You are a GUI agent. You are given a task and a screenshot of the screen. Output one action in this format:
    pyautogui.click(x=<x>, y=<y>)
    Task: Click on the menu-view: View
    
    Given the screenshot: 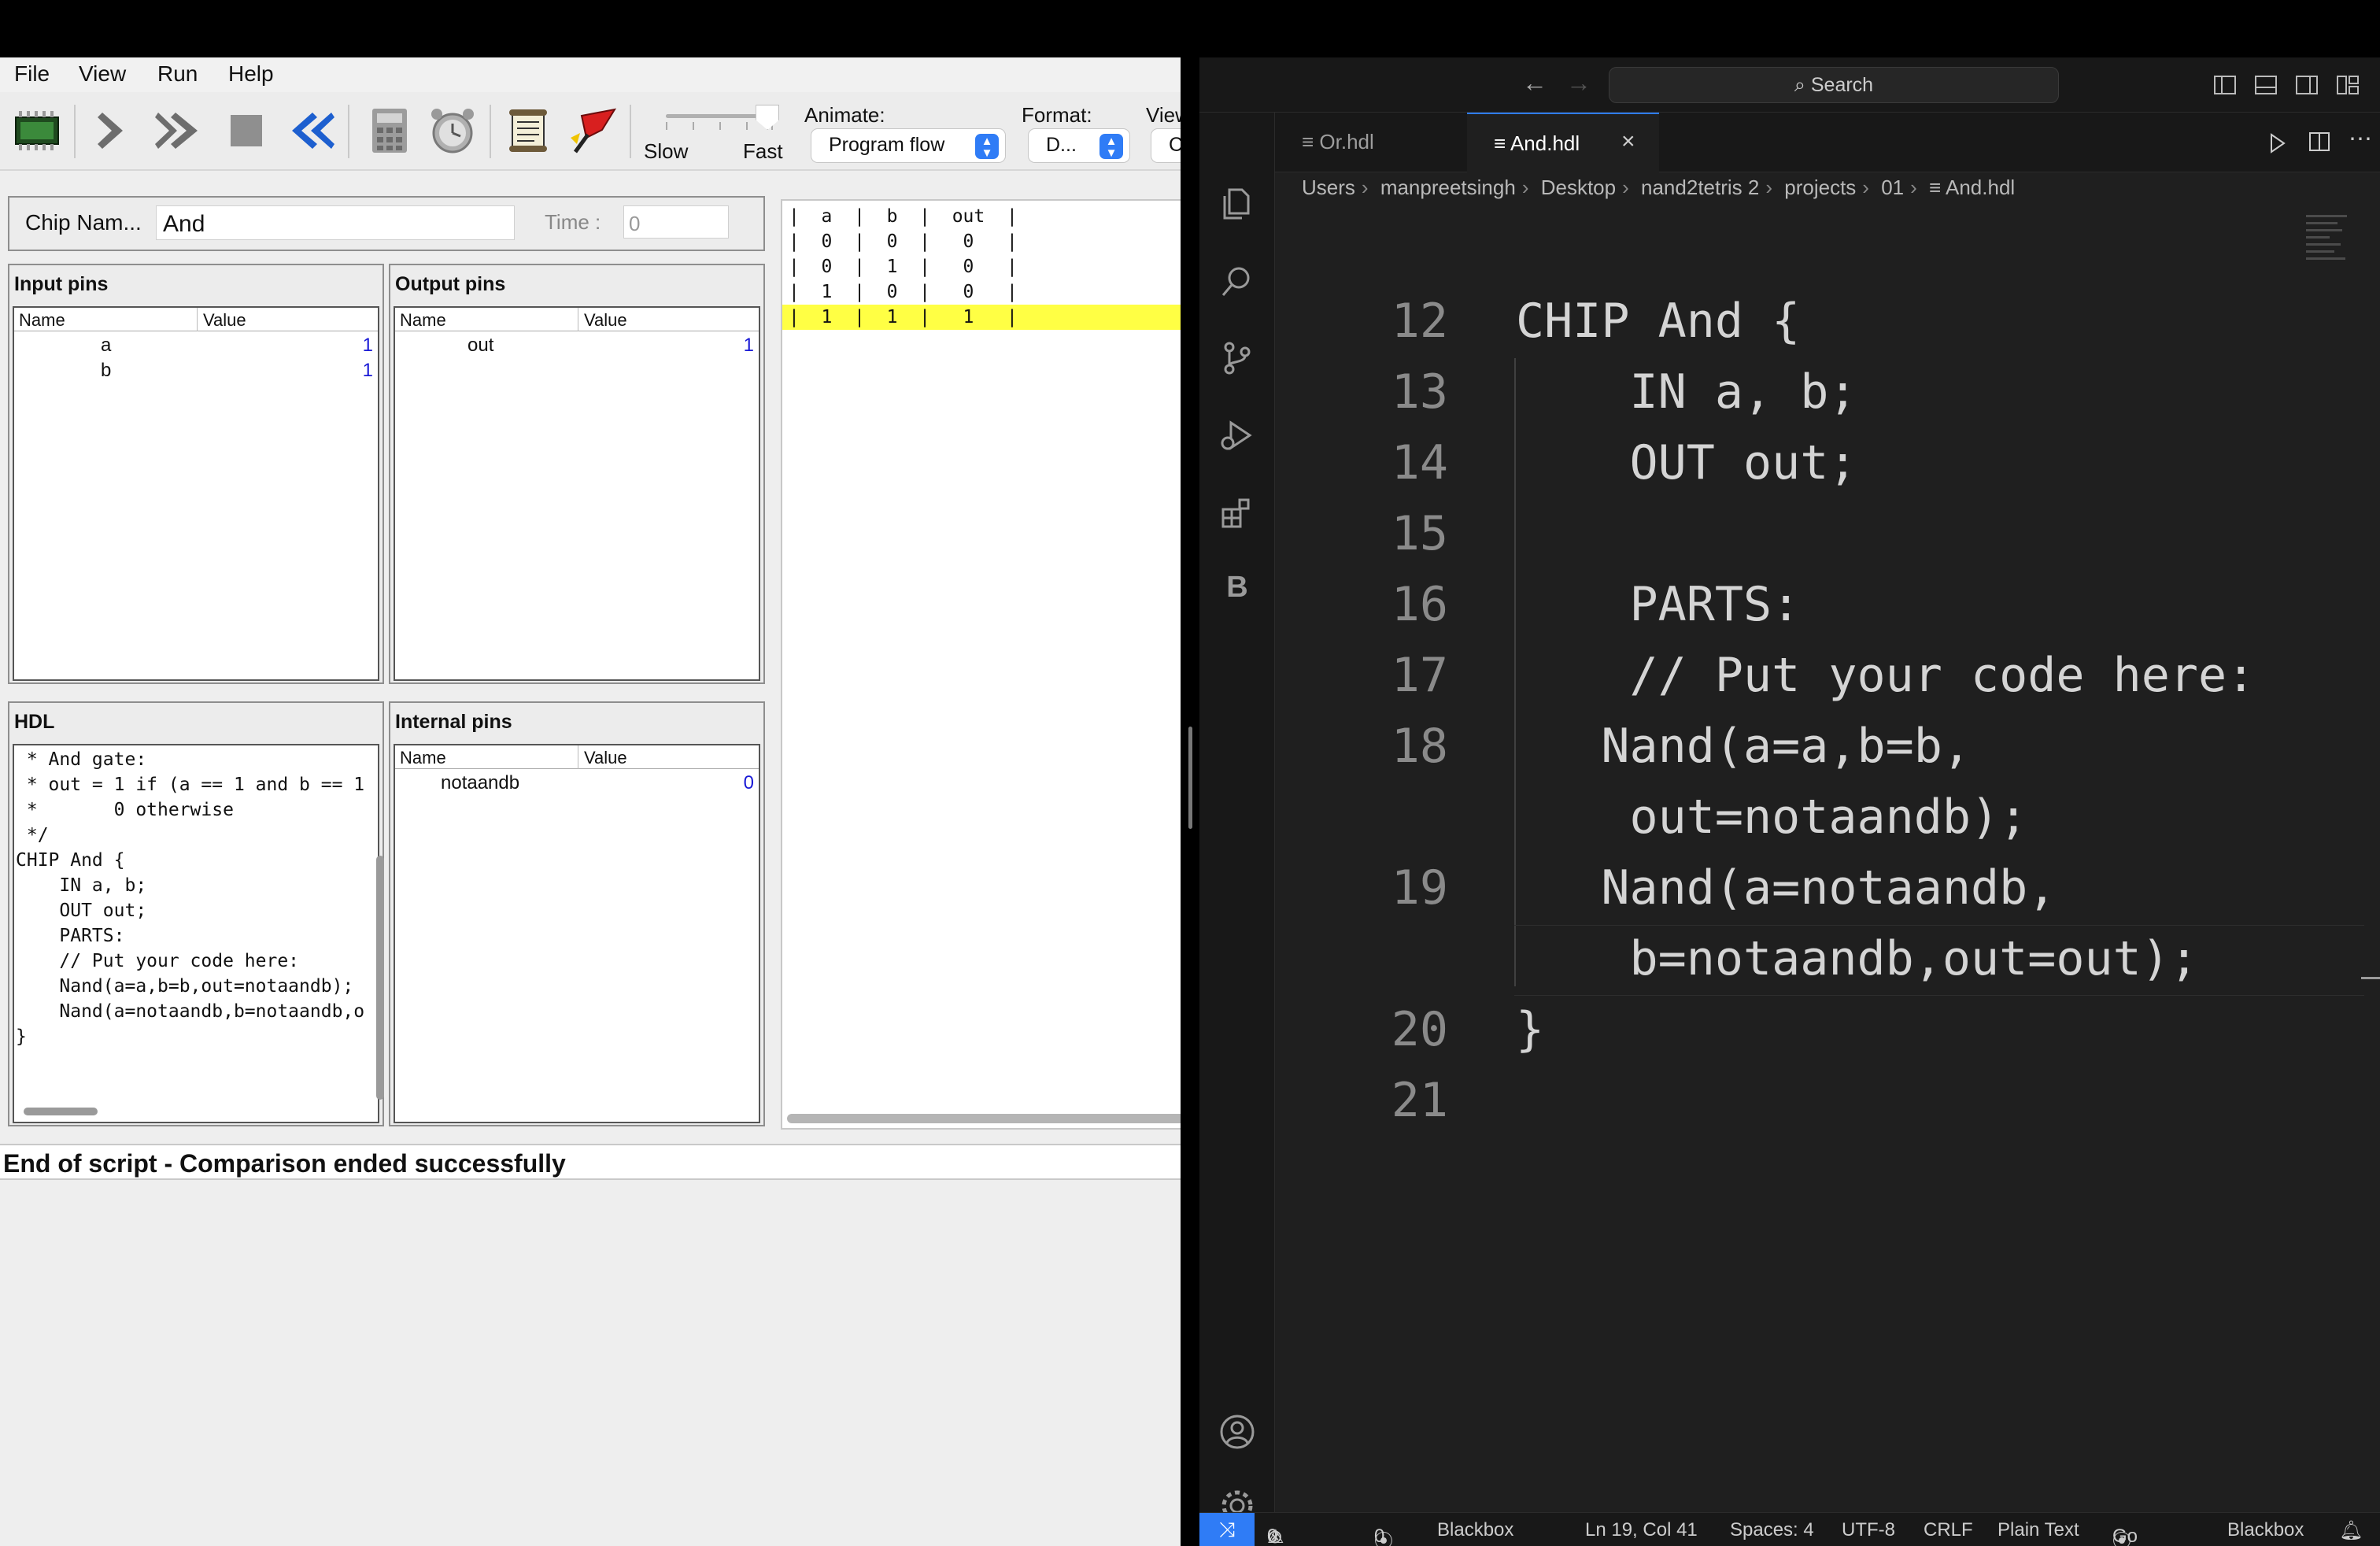 What is the action you would take?
    pyautogui.click(x=102, y=74)
    